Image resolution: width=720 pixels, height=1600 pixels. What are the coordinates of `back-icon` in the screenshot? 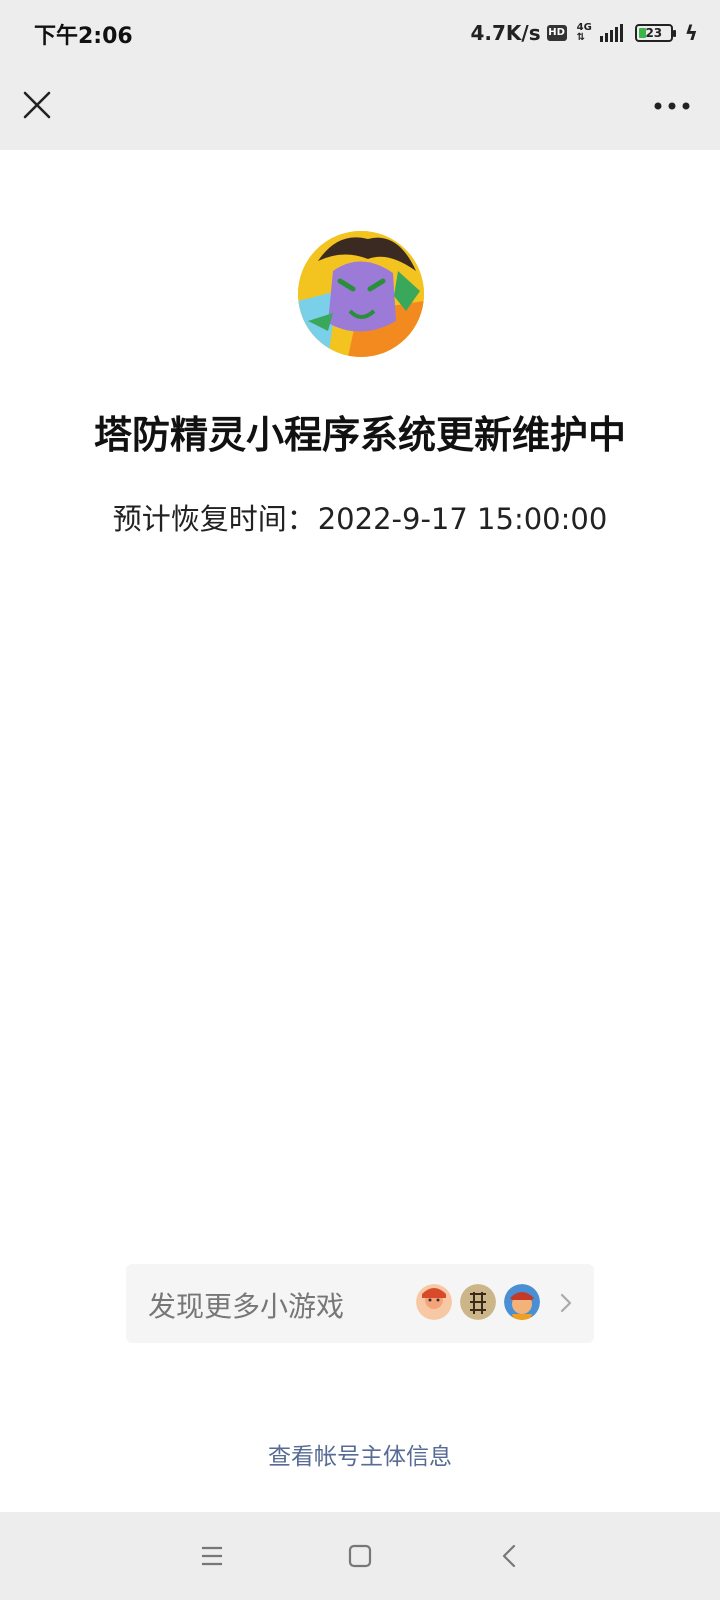 It's located at (509, 1556).